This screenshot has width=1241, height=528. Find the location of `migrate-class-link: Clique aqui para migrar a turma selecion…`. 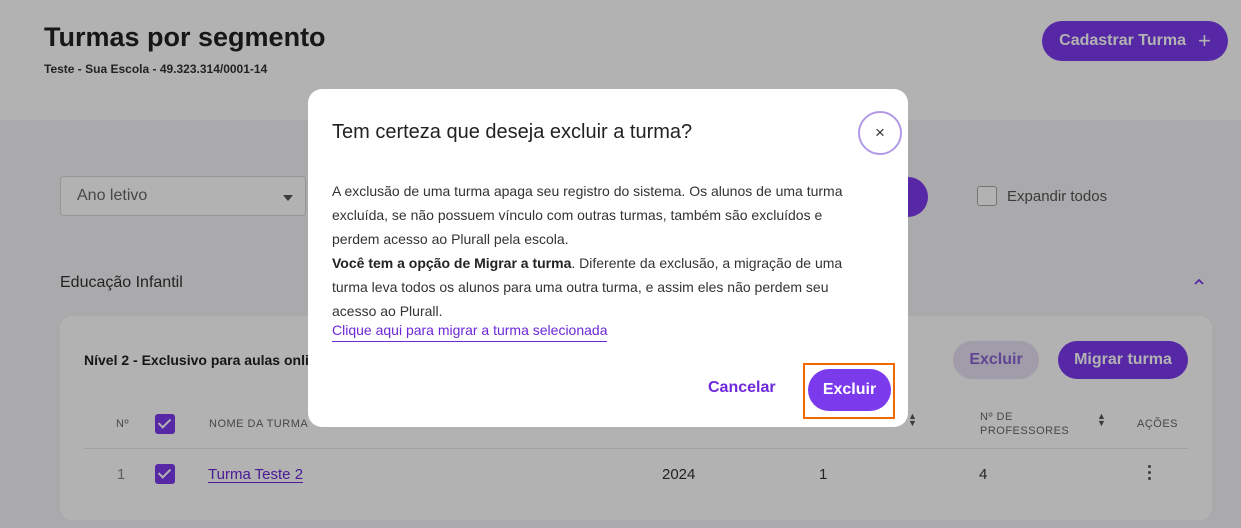

migrate-class-link: Clique aqui para migrar a turma selecion… is located at coordinates (470, 332).